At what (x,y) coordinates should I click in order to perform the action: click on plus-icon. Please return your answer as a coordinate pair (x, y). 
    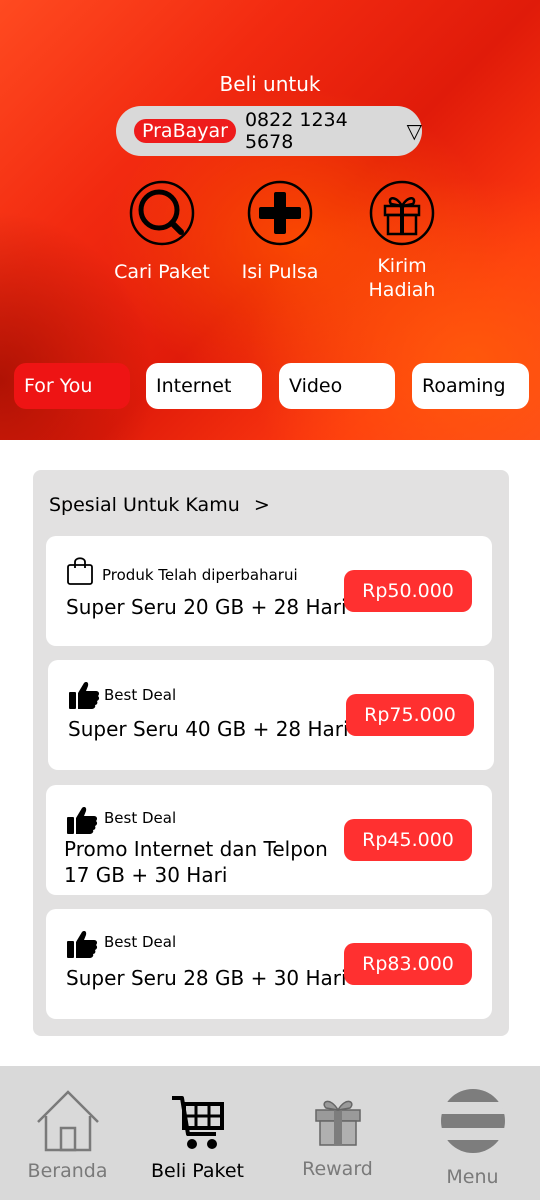
    Looking at the image, I should click on (280, 213).